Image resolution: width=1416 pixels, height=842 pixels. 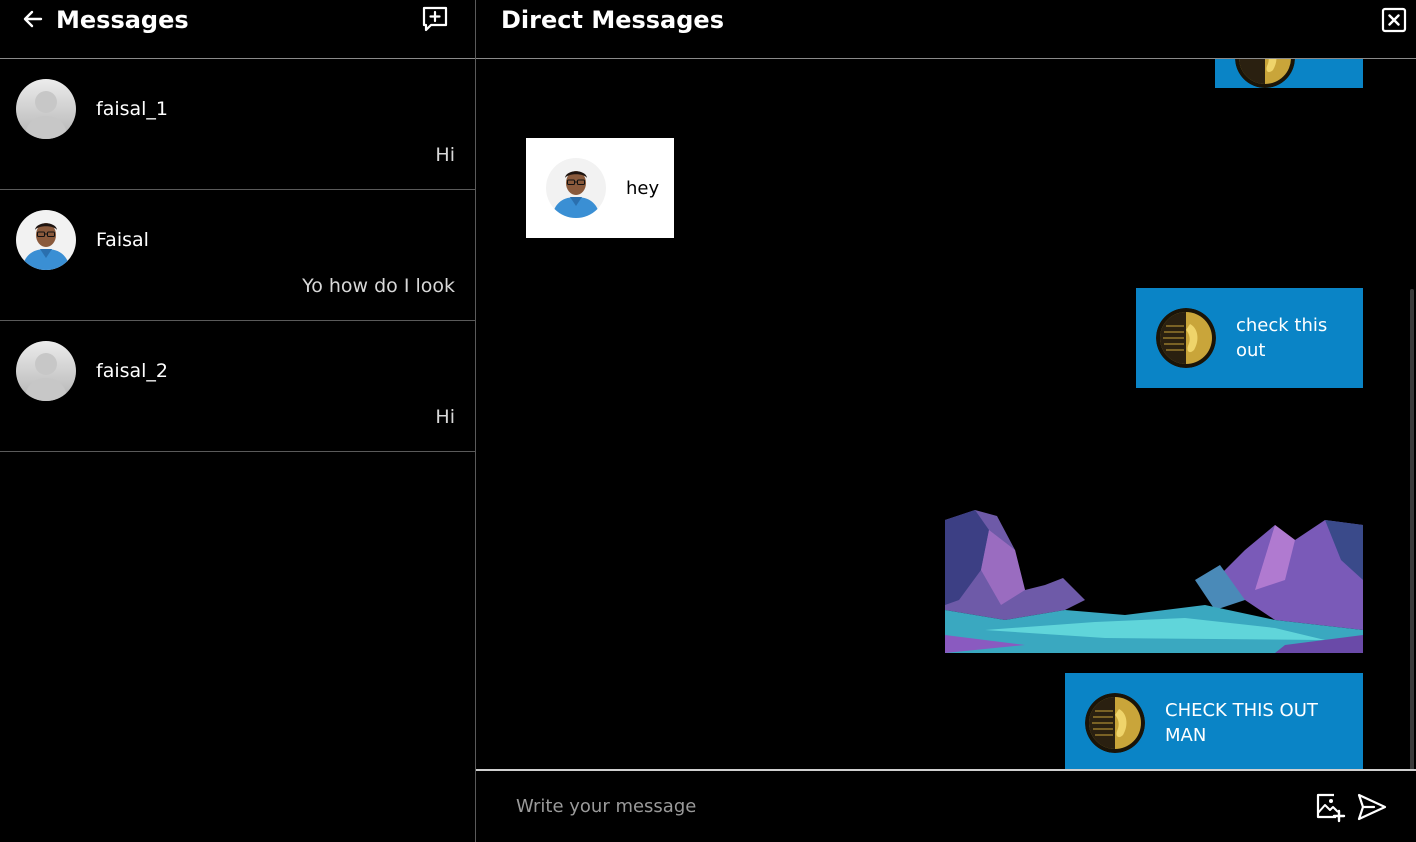 I want to click on arrow-left-icon, so click(x=33, y=19).